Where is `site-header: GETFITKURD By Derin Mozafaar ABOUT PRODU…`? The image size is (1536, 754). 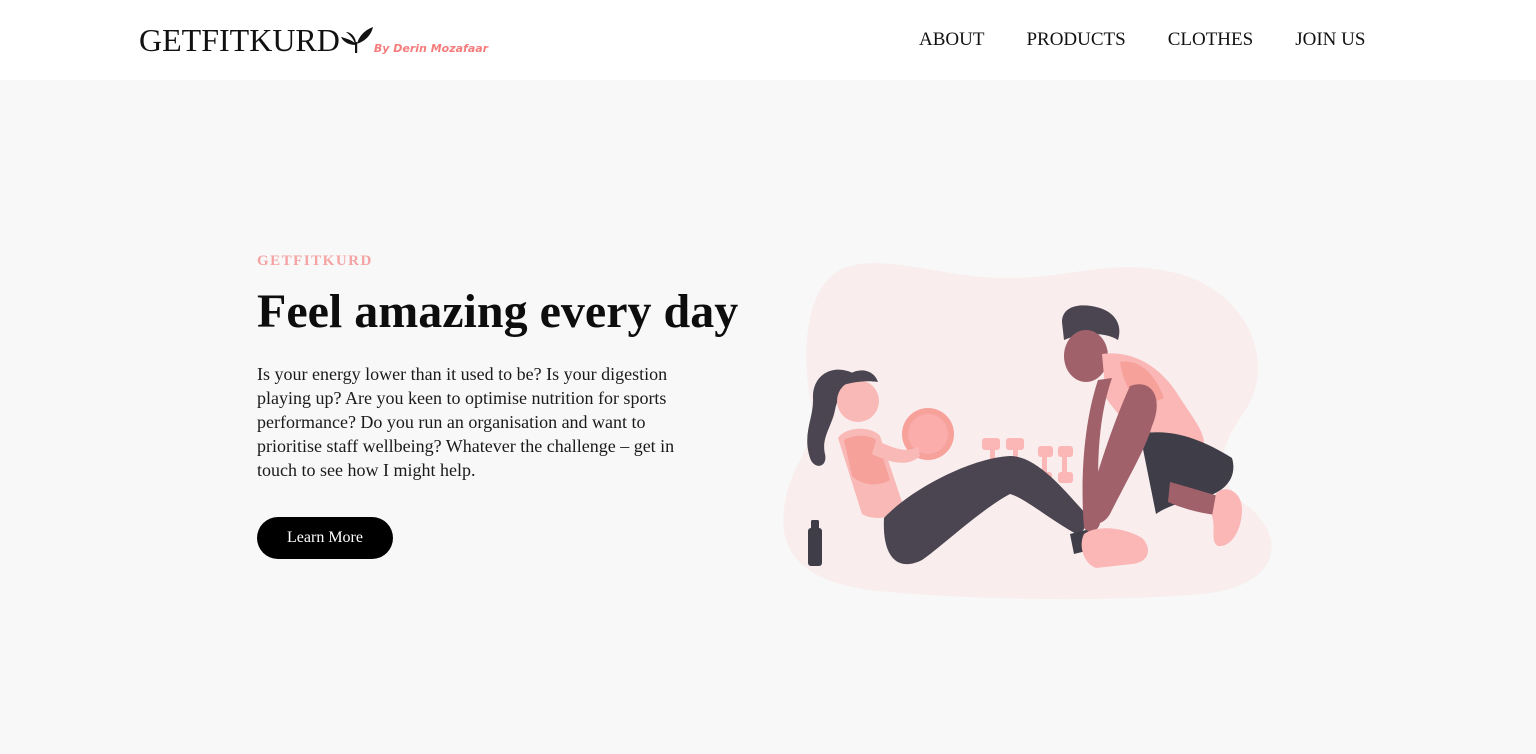
site-header: GETFITKURD By Derin Mozafaar ABOUT PRODU… is located at coordinates (768, 40).